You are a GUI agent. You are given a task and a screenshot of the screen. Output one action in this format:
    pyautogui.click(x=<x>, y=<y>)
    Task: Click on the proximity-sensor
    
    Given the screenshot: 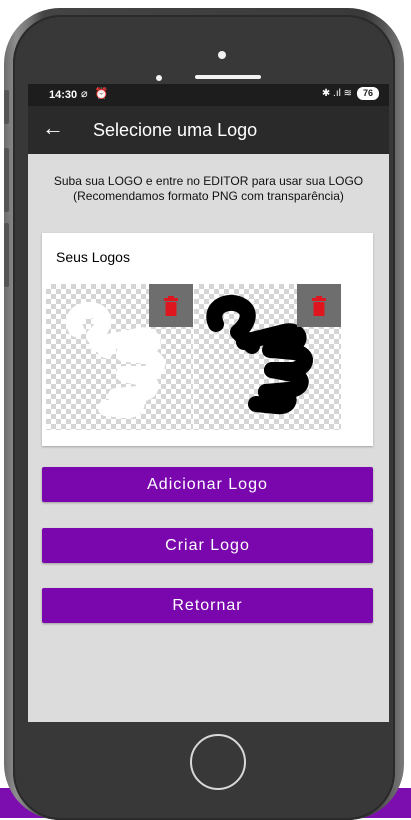 What is the action you would take?
    pyautogui.click(x=159, y=78)
    